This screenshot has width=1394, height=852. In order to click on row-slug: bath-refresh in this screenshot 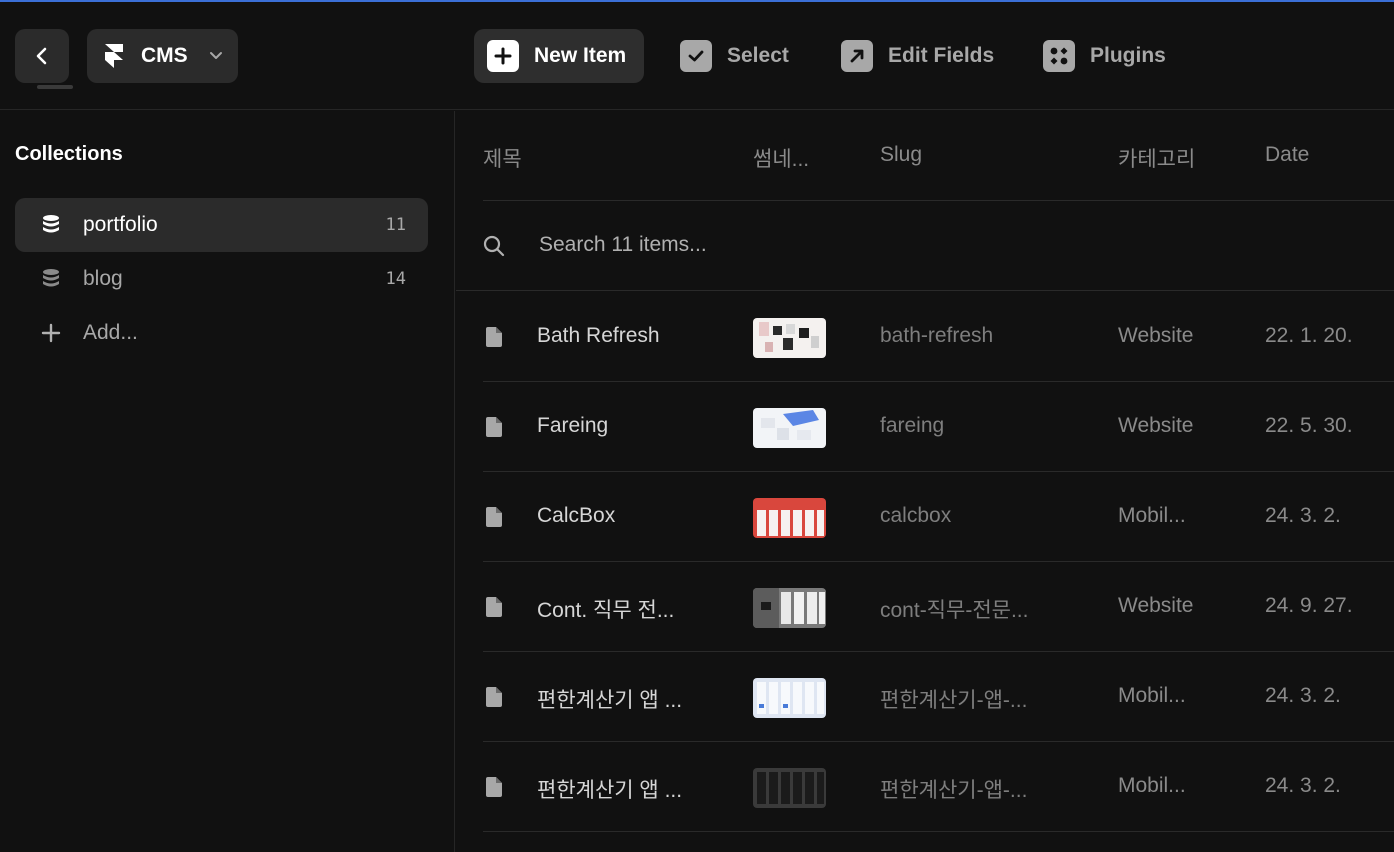, I will do `click(937, 335)`.